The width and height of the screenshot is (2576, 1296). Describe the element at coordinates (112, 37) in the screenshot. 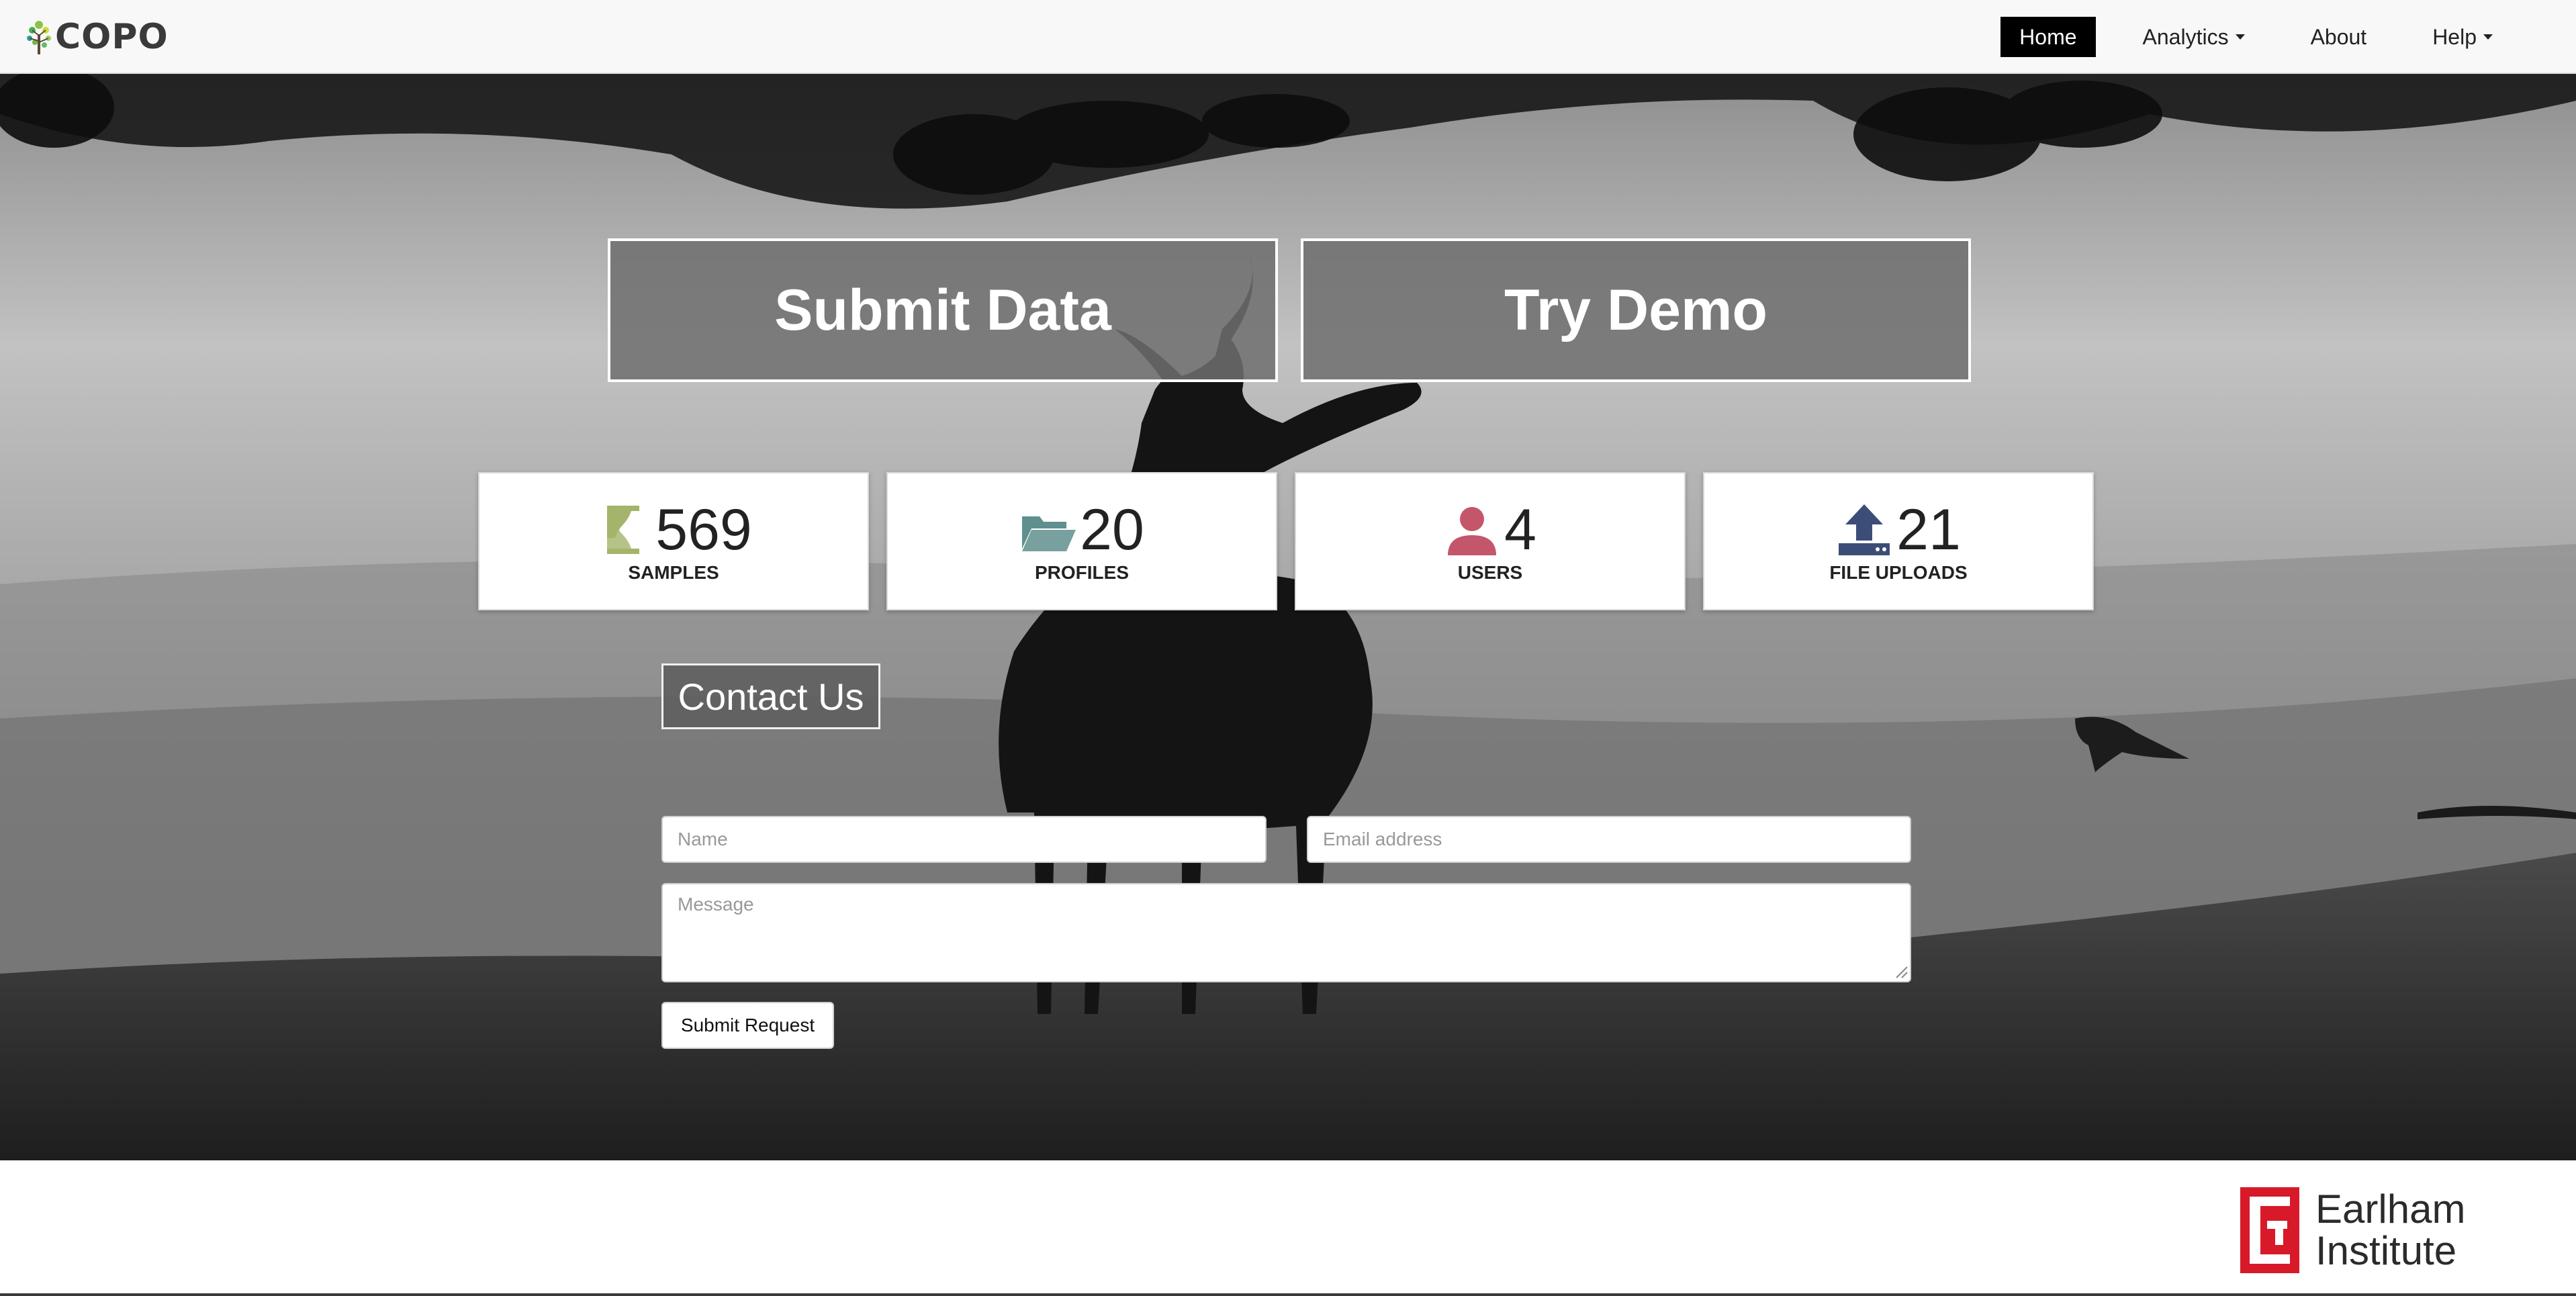

I see `brand-text: COPO` at that location.